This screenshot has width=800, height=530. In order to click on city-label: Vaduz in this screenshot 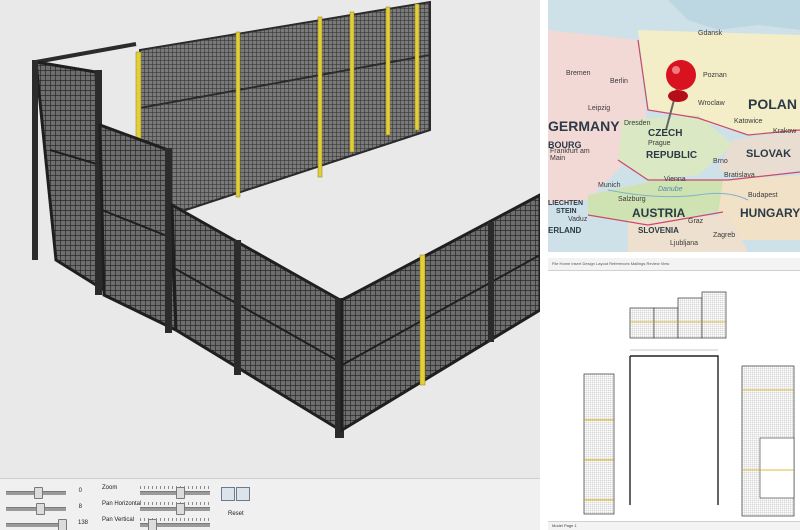, I will do `click(578, 219)`.